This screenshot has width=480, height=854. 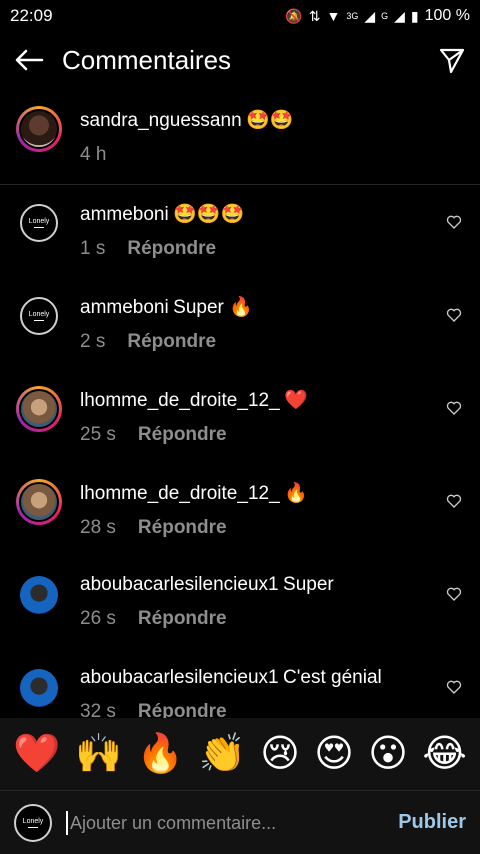 What do you see at coordinates (334, 754) in the screenshot?
I see `emoji-heart-eyes-button: 😍` at bounding box center [334, 754].